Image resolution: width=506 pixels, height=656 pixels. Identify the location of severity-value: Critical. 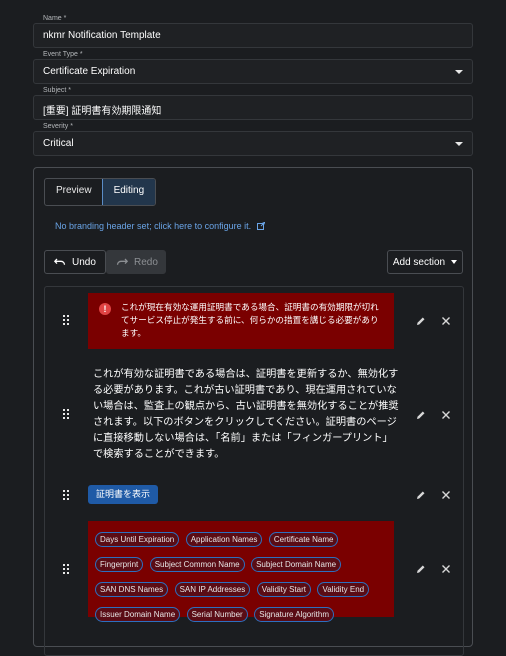
(58, 143).